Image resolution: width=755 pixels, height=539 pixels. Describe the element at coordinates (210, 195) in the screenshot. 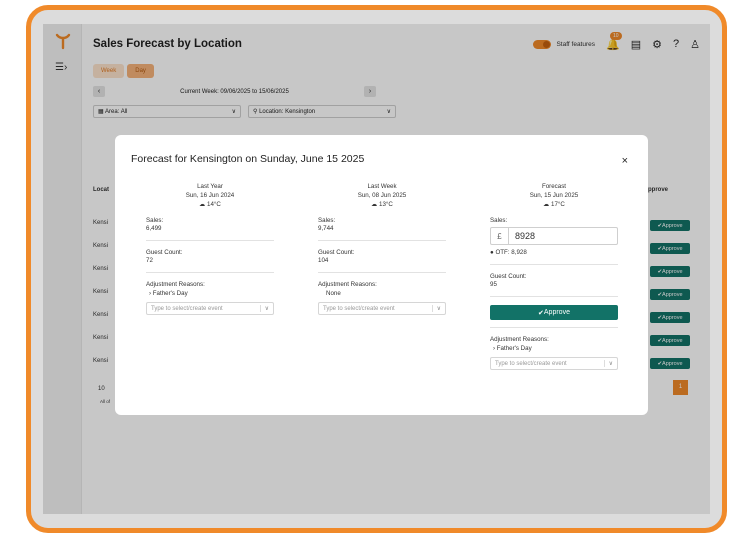

I see `column-date: Sun, 16 Jun 2024` at that location.